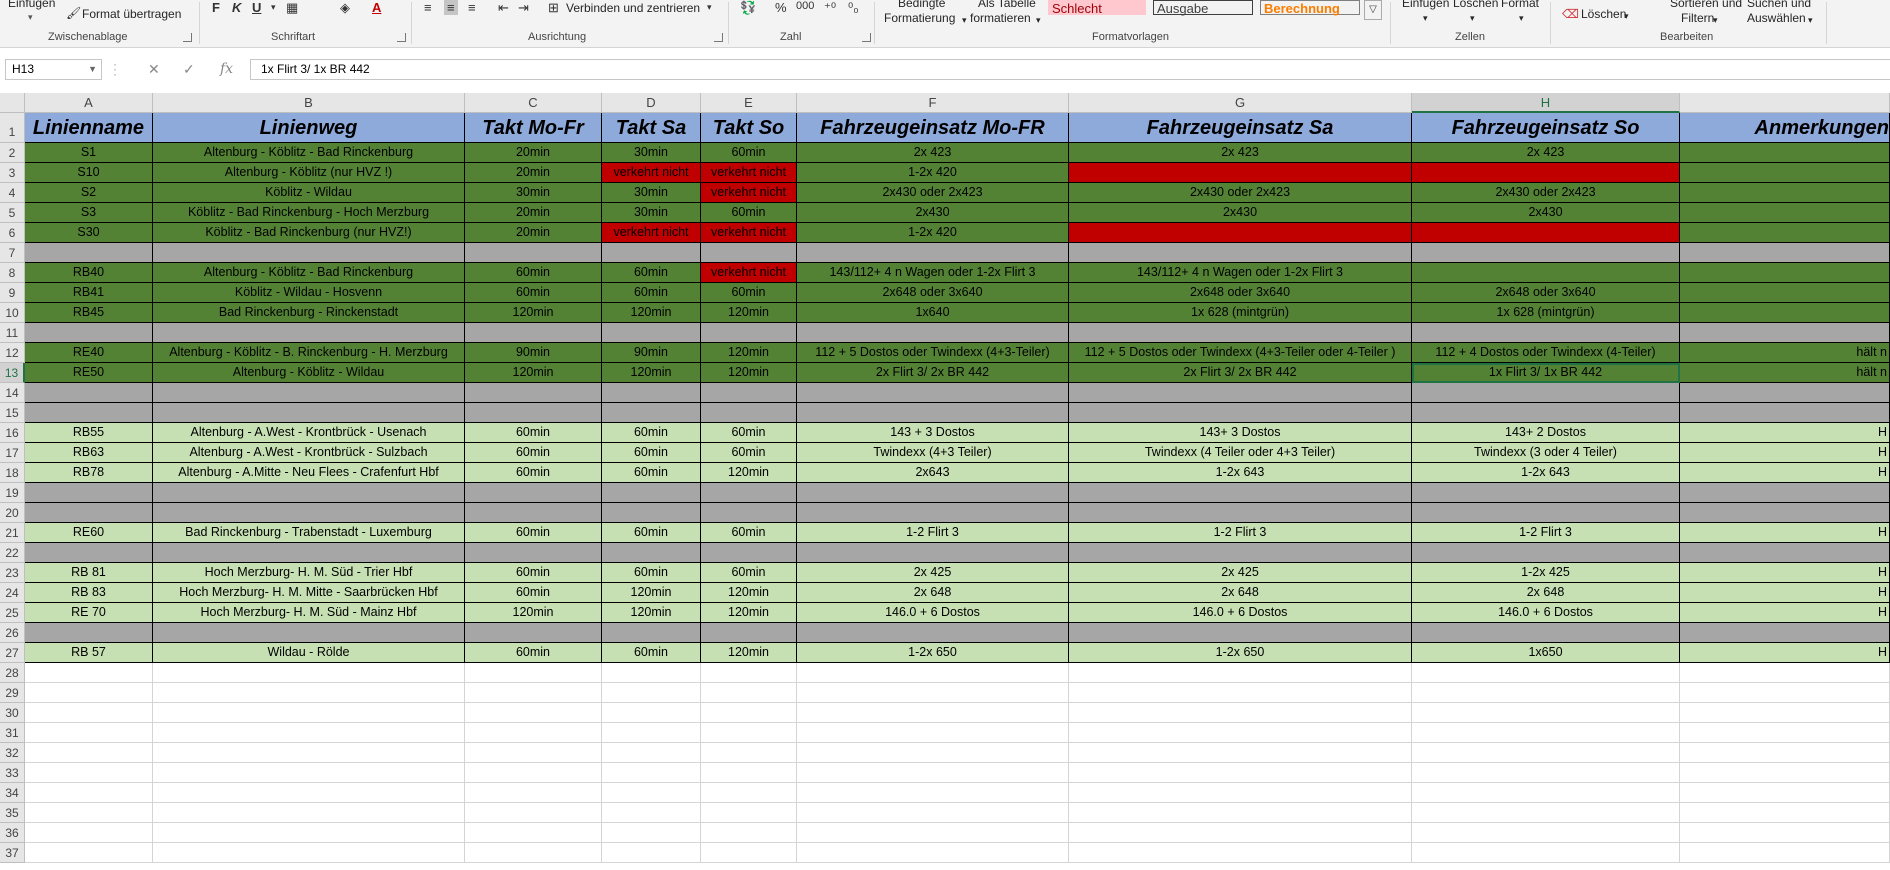 The image size is (1890, 870). Describe the element at coordinates (309, 128) in the screenshot. I see `header-cell: Linienweg` at that location.